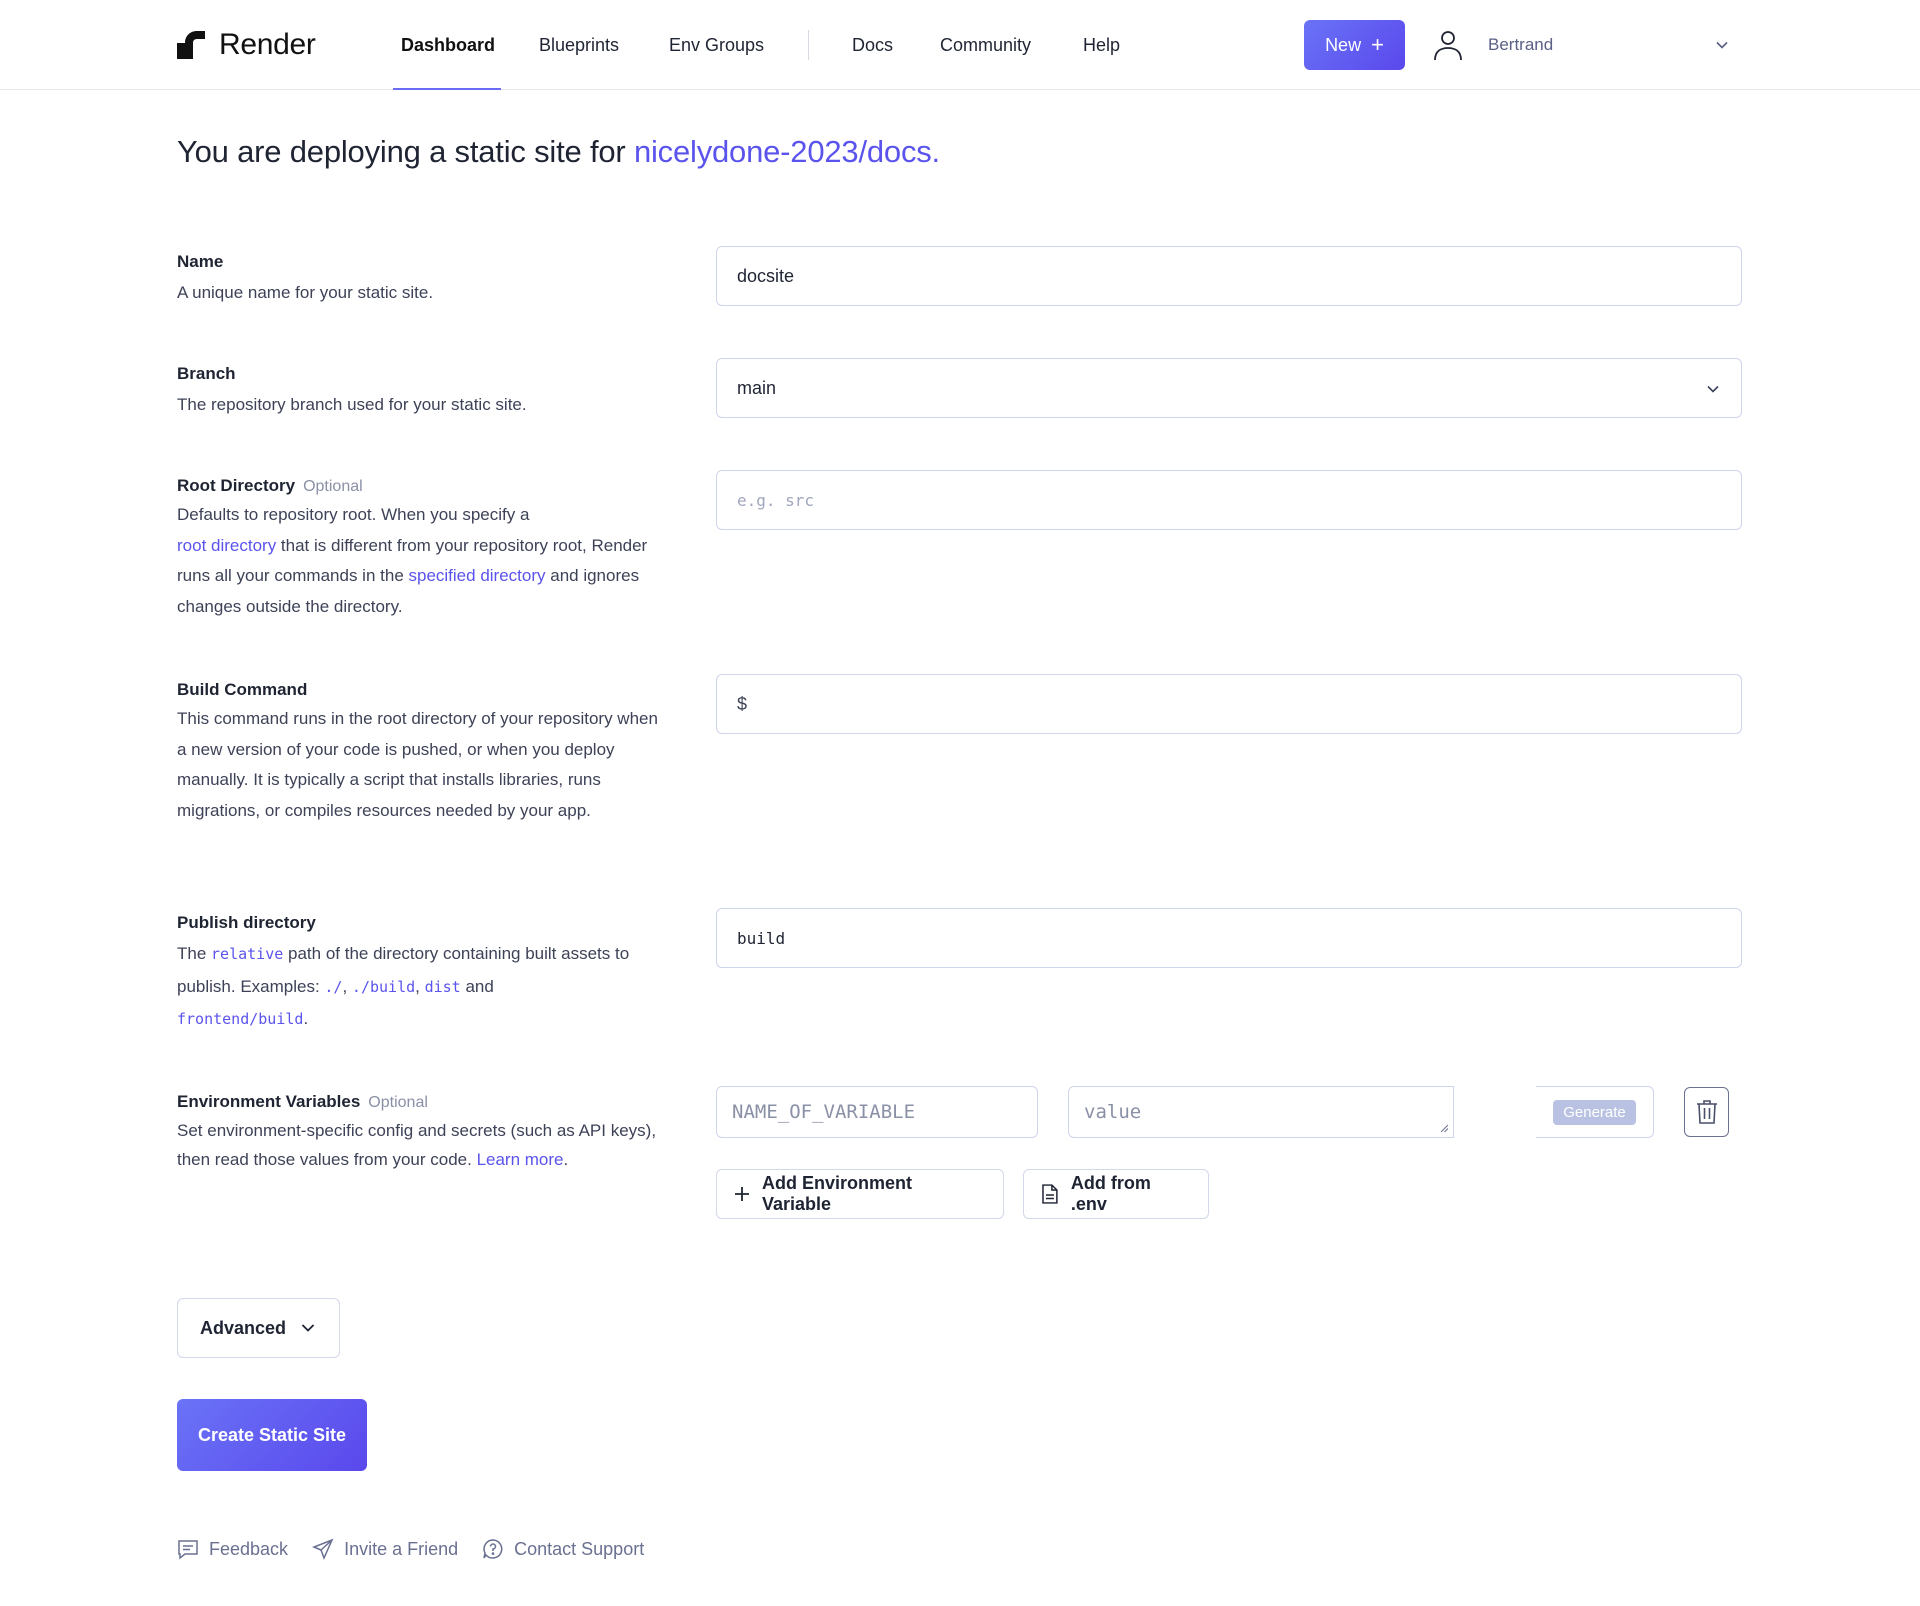 Image resolution: width=1920 pixels, height=1606 pixels. Describe the element at coordinates (240, 1019) in the screenshot. I see `code-example-4: frontend/build` at that location.